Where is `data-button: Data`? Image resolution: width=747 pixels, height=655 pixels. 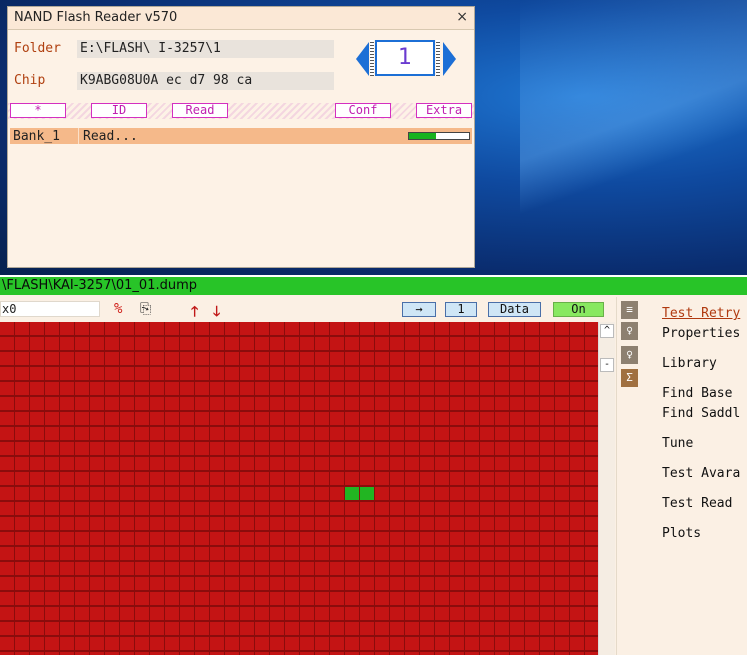 data-button: Data is located at coordinates (514, 309).